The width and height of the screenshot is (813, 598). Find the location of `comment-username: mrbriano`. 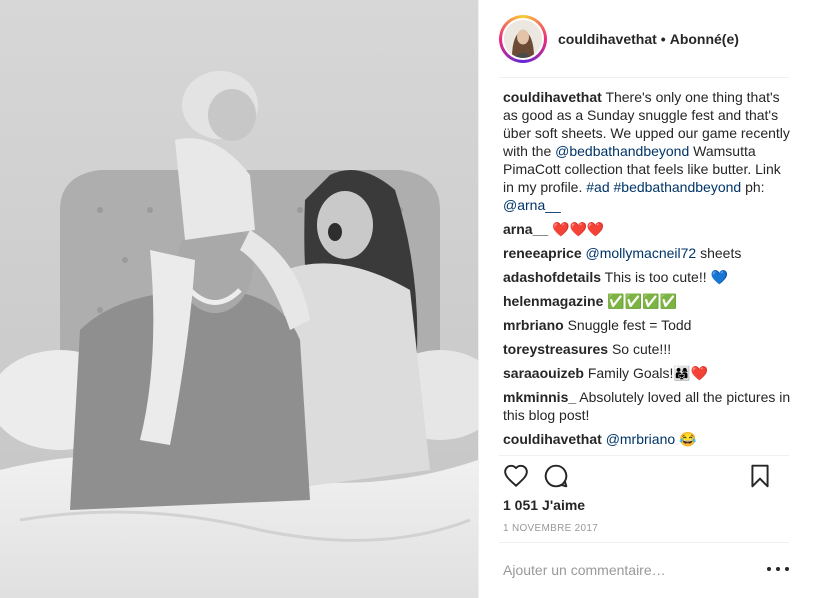

comment-username: mrbriano is located at coordinates (533, 325).